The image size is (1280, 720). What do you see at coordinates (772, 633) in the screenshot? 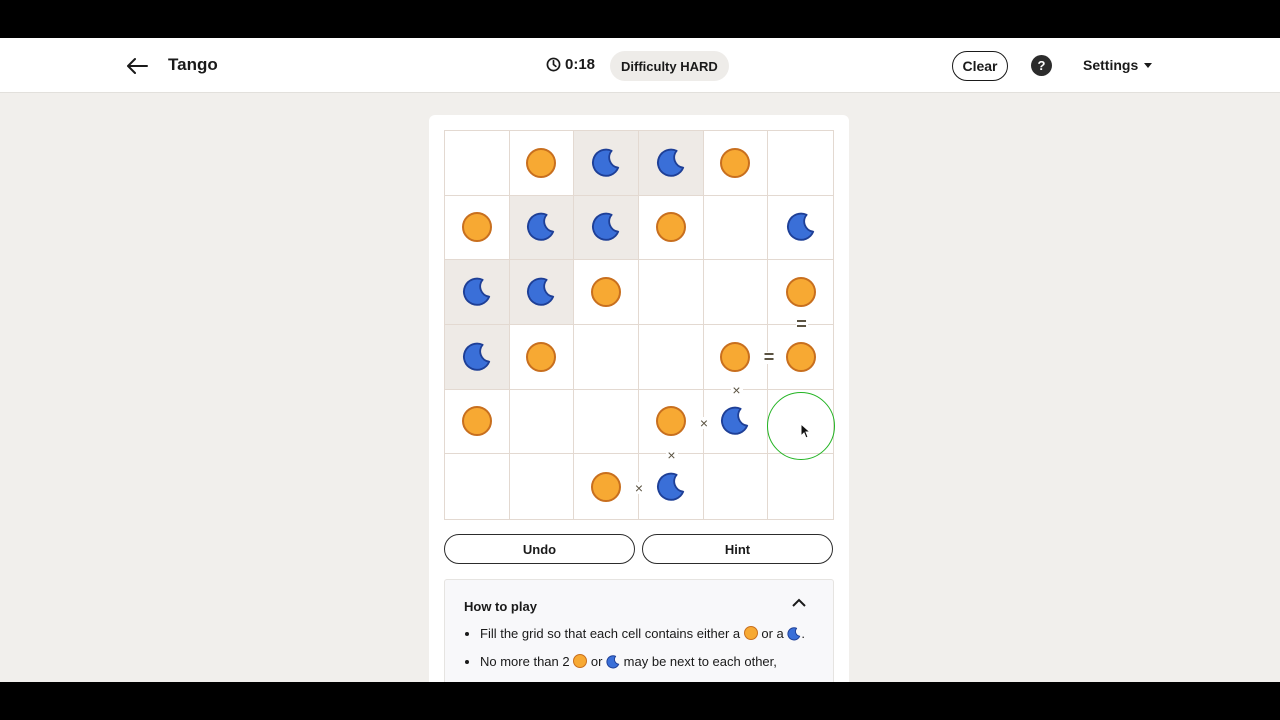
I see `rule-text: or a` at bounding box center [772, 633].